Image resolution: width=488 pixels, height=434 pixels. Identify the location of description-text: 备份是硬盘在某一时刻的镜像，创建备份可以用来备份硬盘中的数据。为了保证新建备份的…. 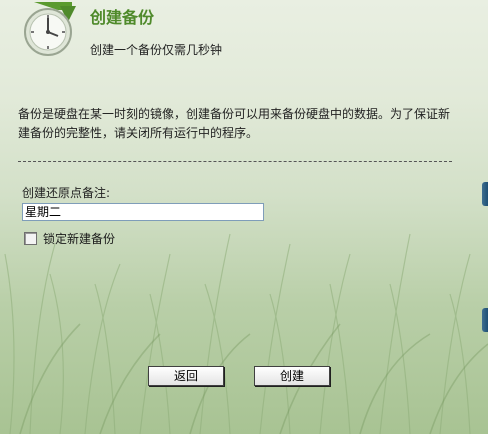
(234, 123).